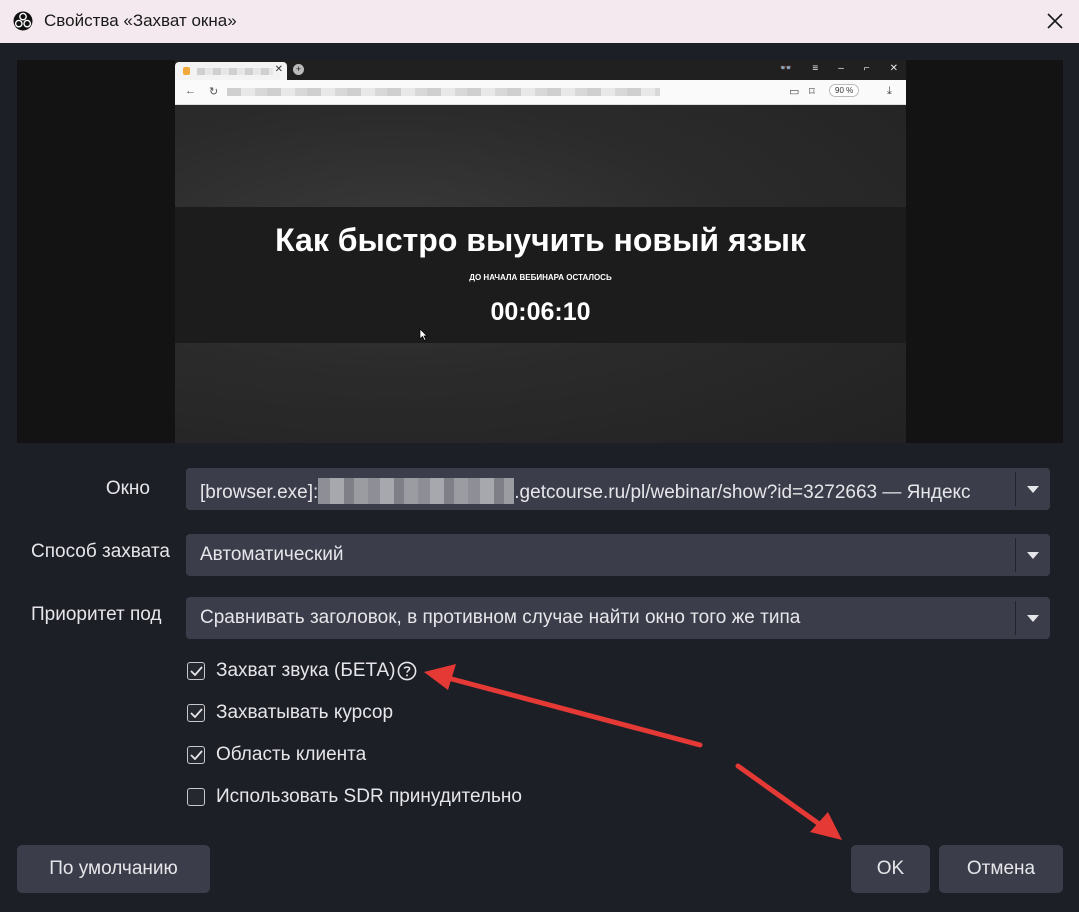 This screenshot has height=912, width=1079. Describe the element at coordinates (127, 488) in the screenshot. I see `window-field-label: Окно` at that location.